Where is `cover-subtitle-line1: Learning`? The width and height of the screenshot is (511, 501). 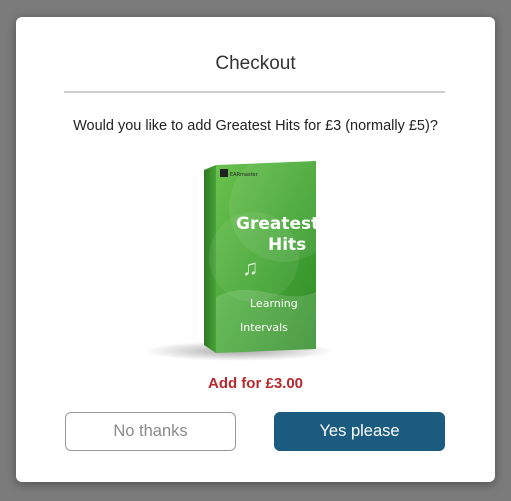
cover-subtitle-line1: Learning is located at coordinates (274, 303).